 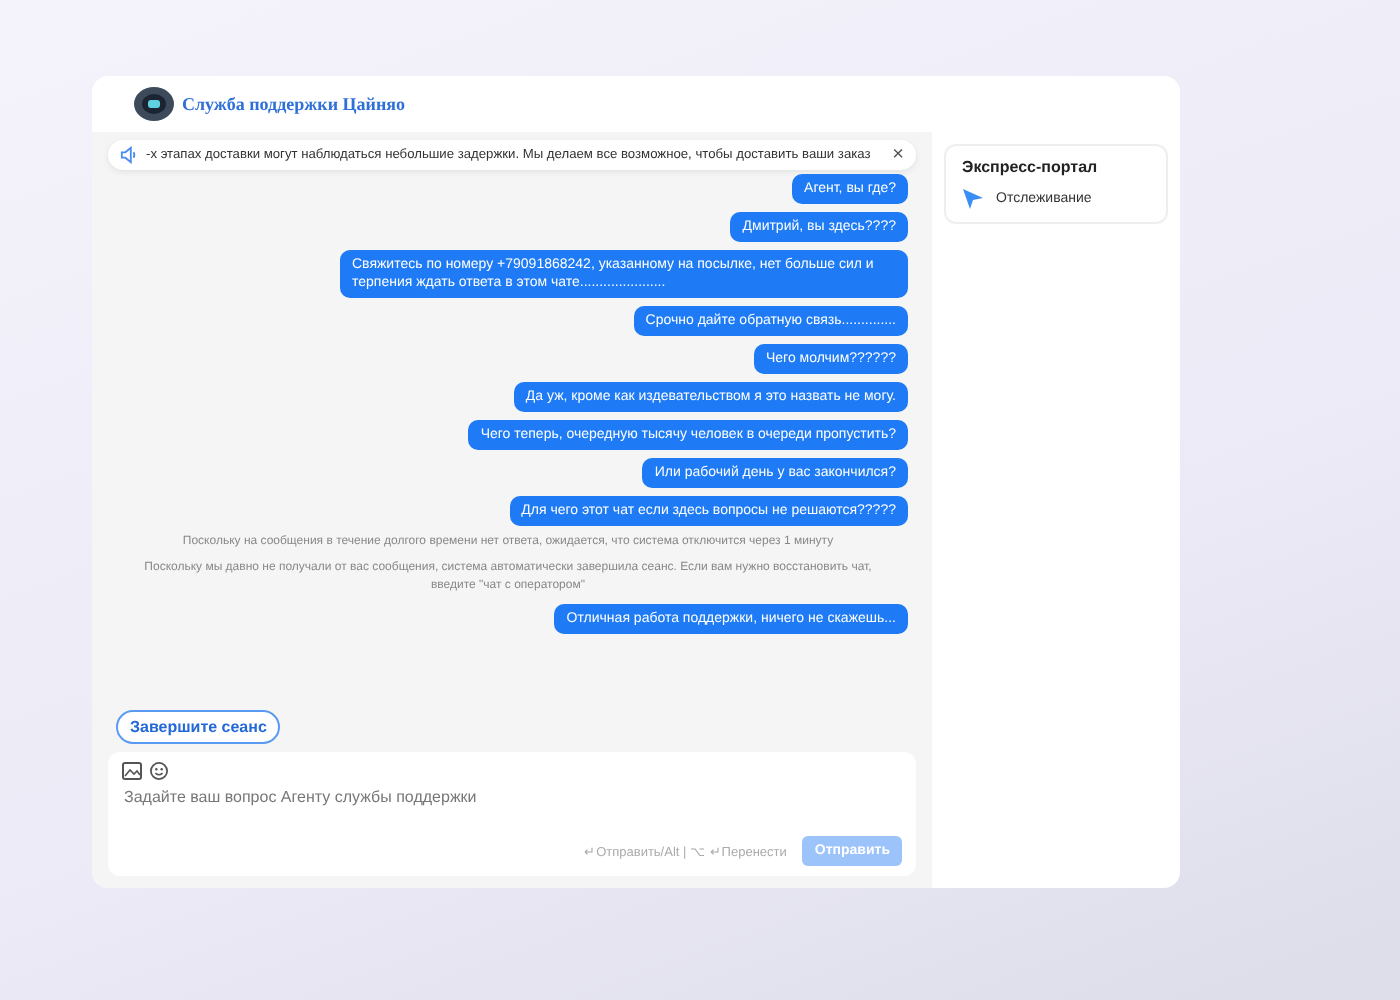 What do you see at coordinates (973, 199) in the screenshot?
I see `paper-plane-icon` at bounding box center [973, 199].